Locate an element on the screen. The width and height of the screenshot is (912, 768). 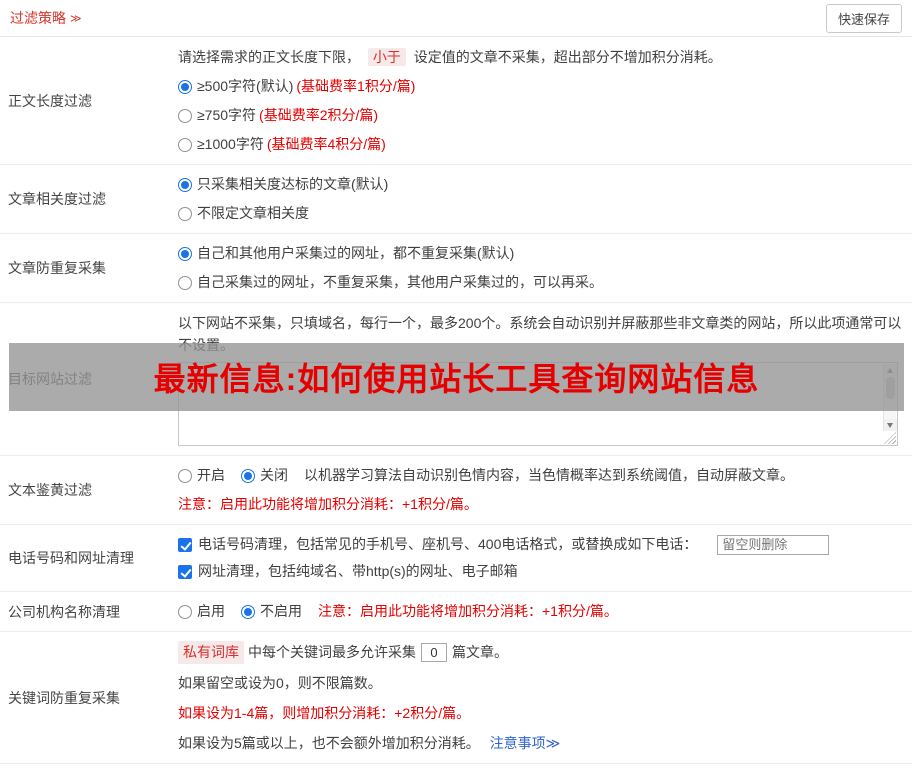
radio-option-company-on: 启用 is located at coordinates (201, 611).